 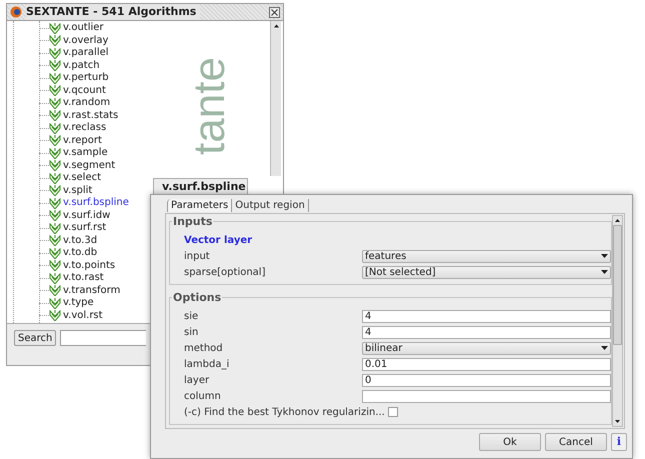 What do you see at coordinates (81, 66) in the screenshot?
I see `tree-item: v.patch` at bounding box center [81, 66].